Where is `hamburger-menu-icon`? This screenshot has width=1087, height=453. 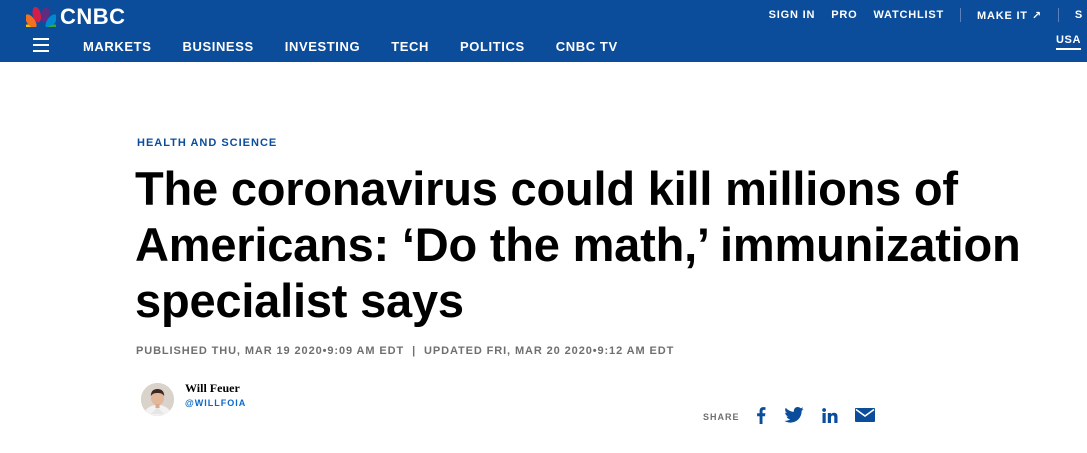 hamburger-menu-icon is located at coordinates (41, 45).